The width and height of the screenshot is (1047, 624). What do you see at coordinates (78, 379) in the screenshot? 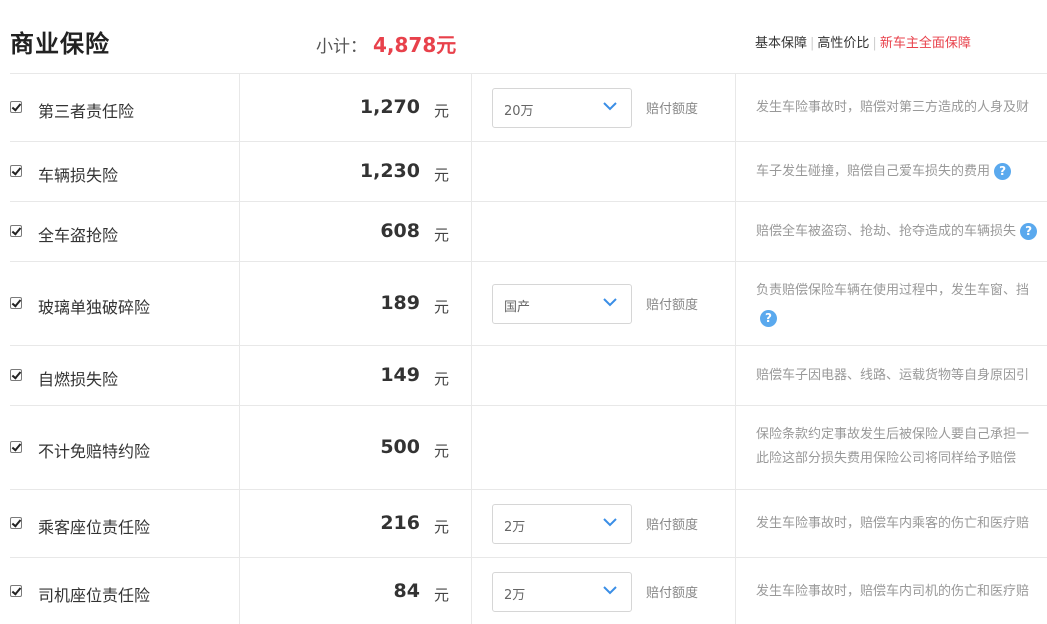
I see `insurance-name: 自燃损失险` at bounding box center [78, 379].